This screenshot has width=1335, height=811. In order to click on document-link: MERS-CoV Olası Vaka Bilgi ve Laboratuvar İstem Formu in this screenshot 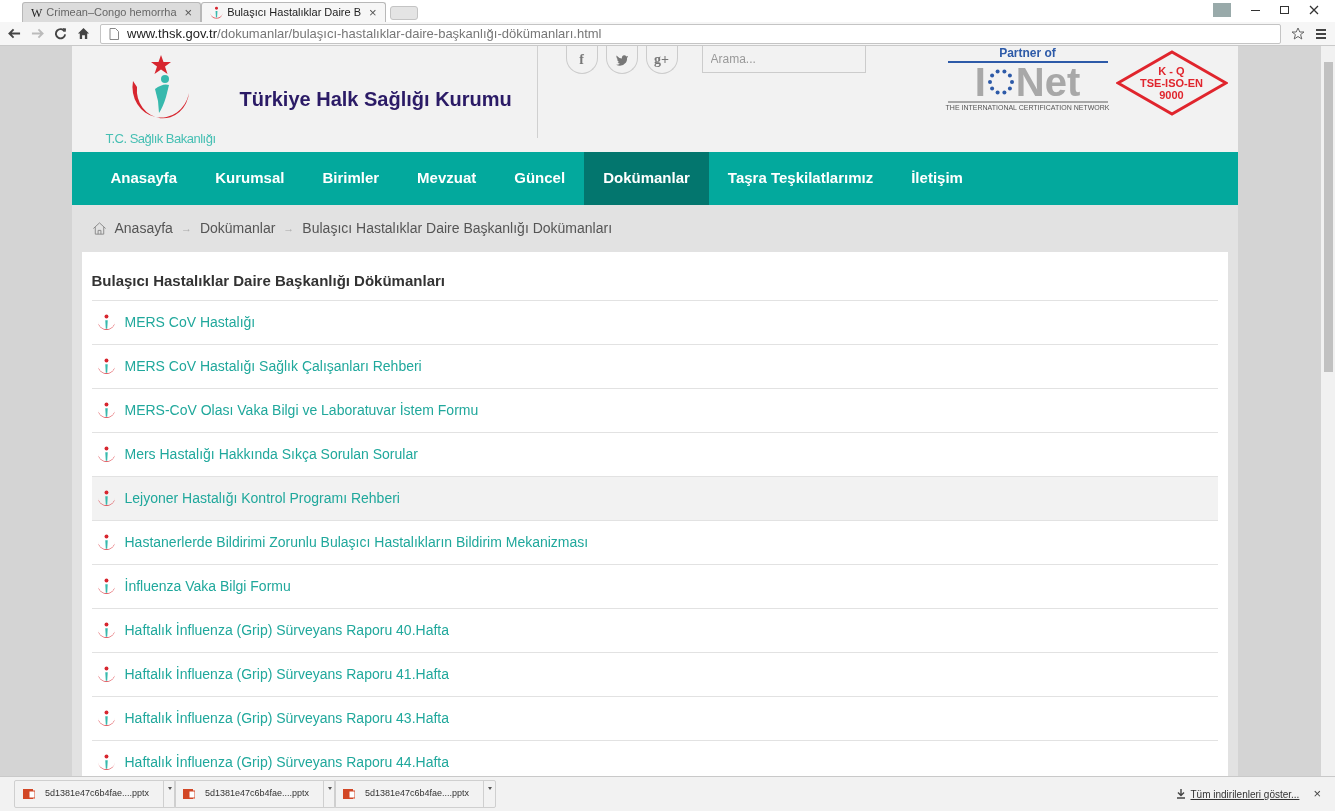, I will do `click(301, 410)`.